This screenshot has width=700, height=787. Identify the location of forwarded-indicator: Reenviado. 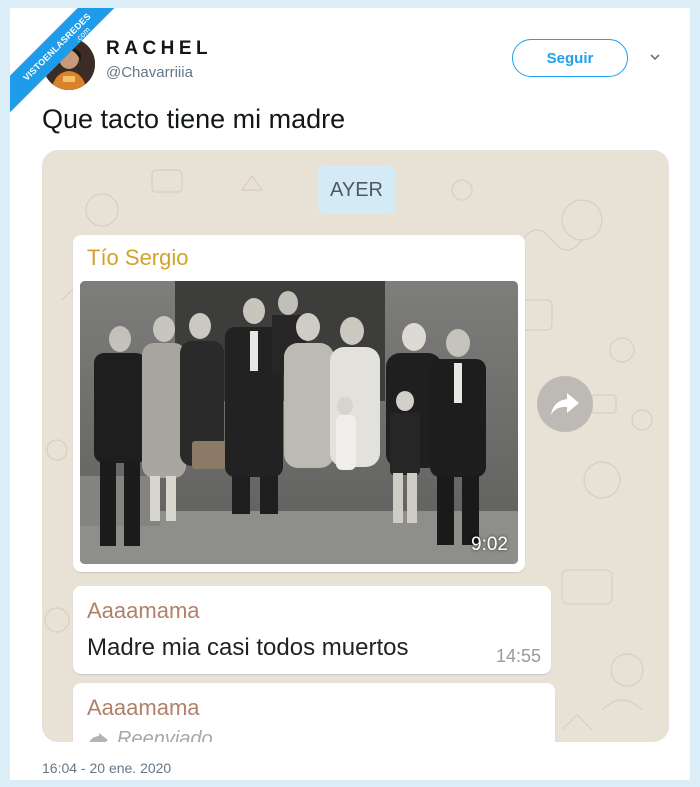
(150, 735).